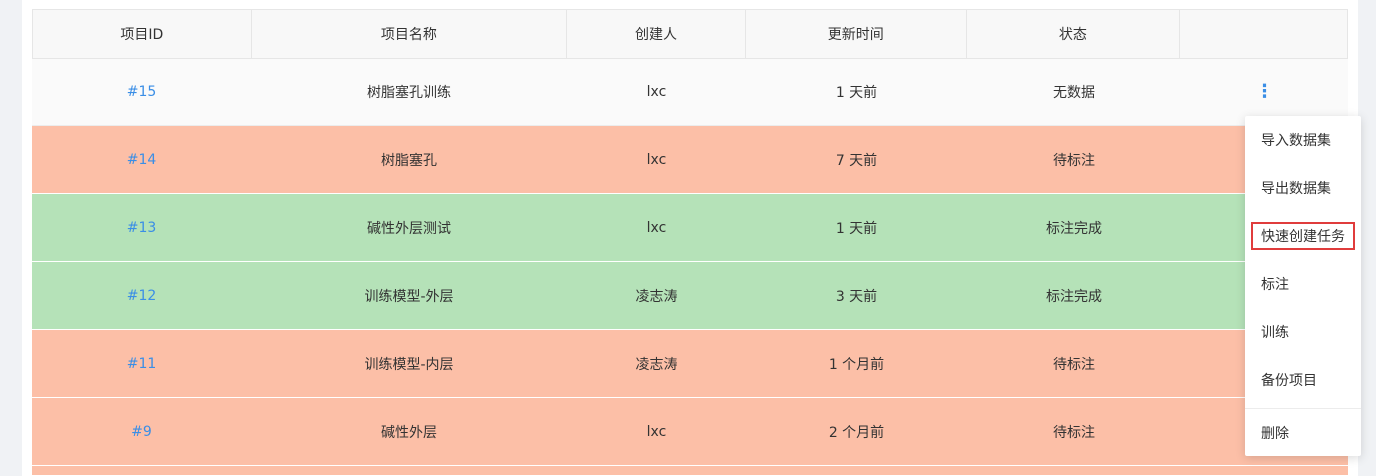 The width and height of the screenshot is (1376, 476). Describe the element at coordinates (409, 93) in the screenshot. I see `project-name: 树脂塞孔训练` at that location.